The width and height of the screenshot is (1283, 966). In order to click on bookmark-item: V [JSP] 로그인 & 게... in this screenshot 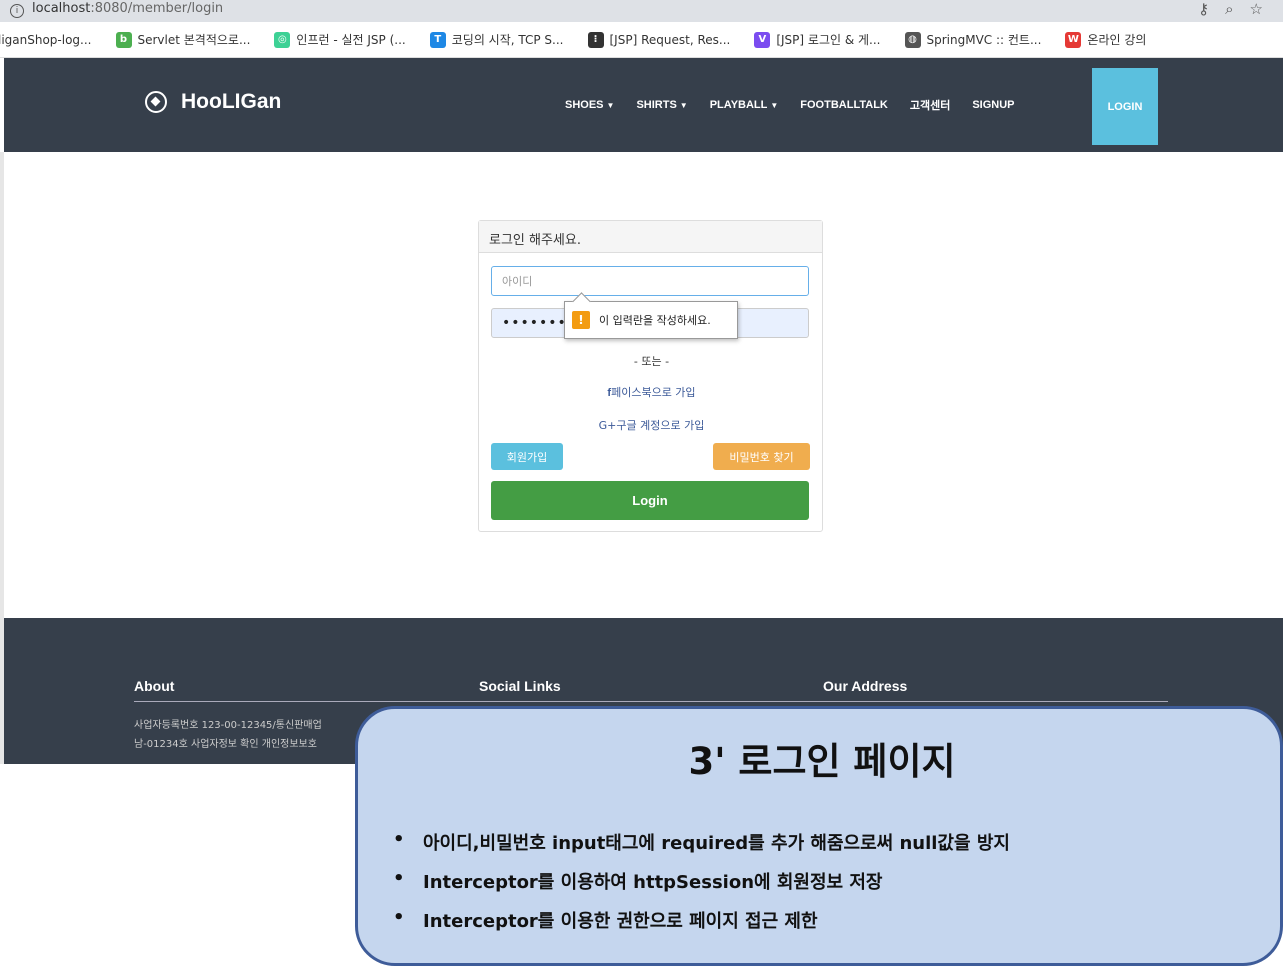, I will do `click(817, 39)`.